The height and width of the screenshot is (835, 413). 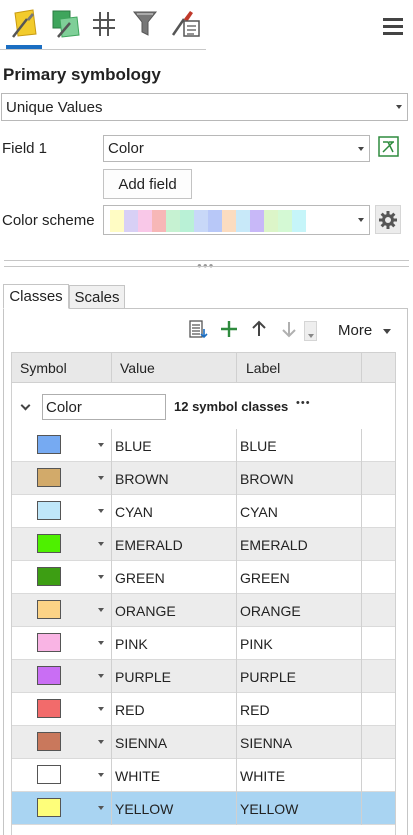 What do you see at coordinates (236, 220) in the screenshot?
I see `color-scheme-dropdown` at bounding box center [236, 220].